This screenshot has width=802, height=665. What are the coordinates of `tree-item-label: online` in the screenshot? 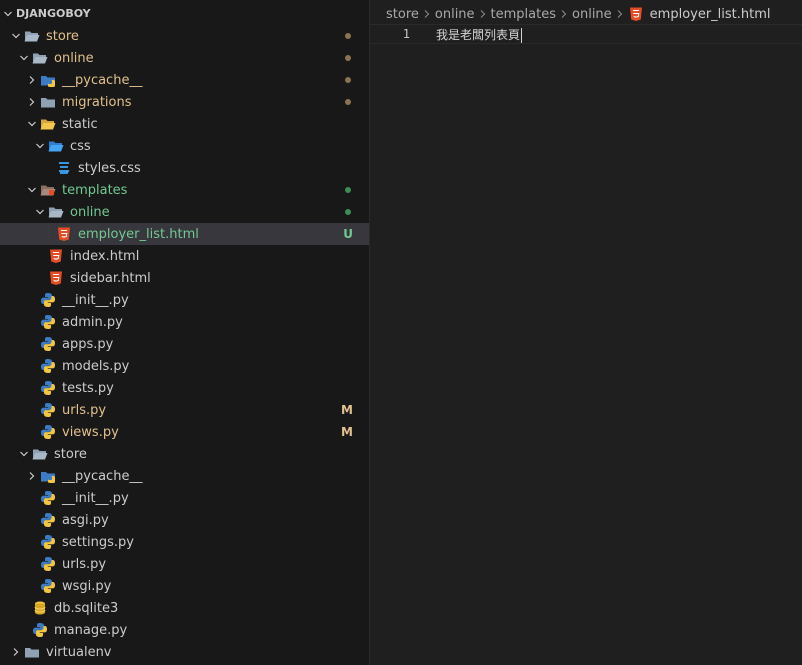 It's located at (74, 58).